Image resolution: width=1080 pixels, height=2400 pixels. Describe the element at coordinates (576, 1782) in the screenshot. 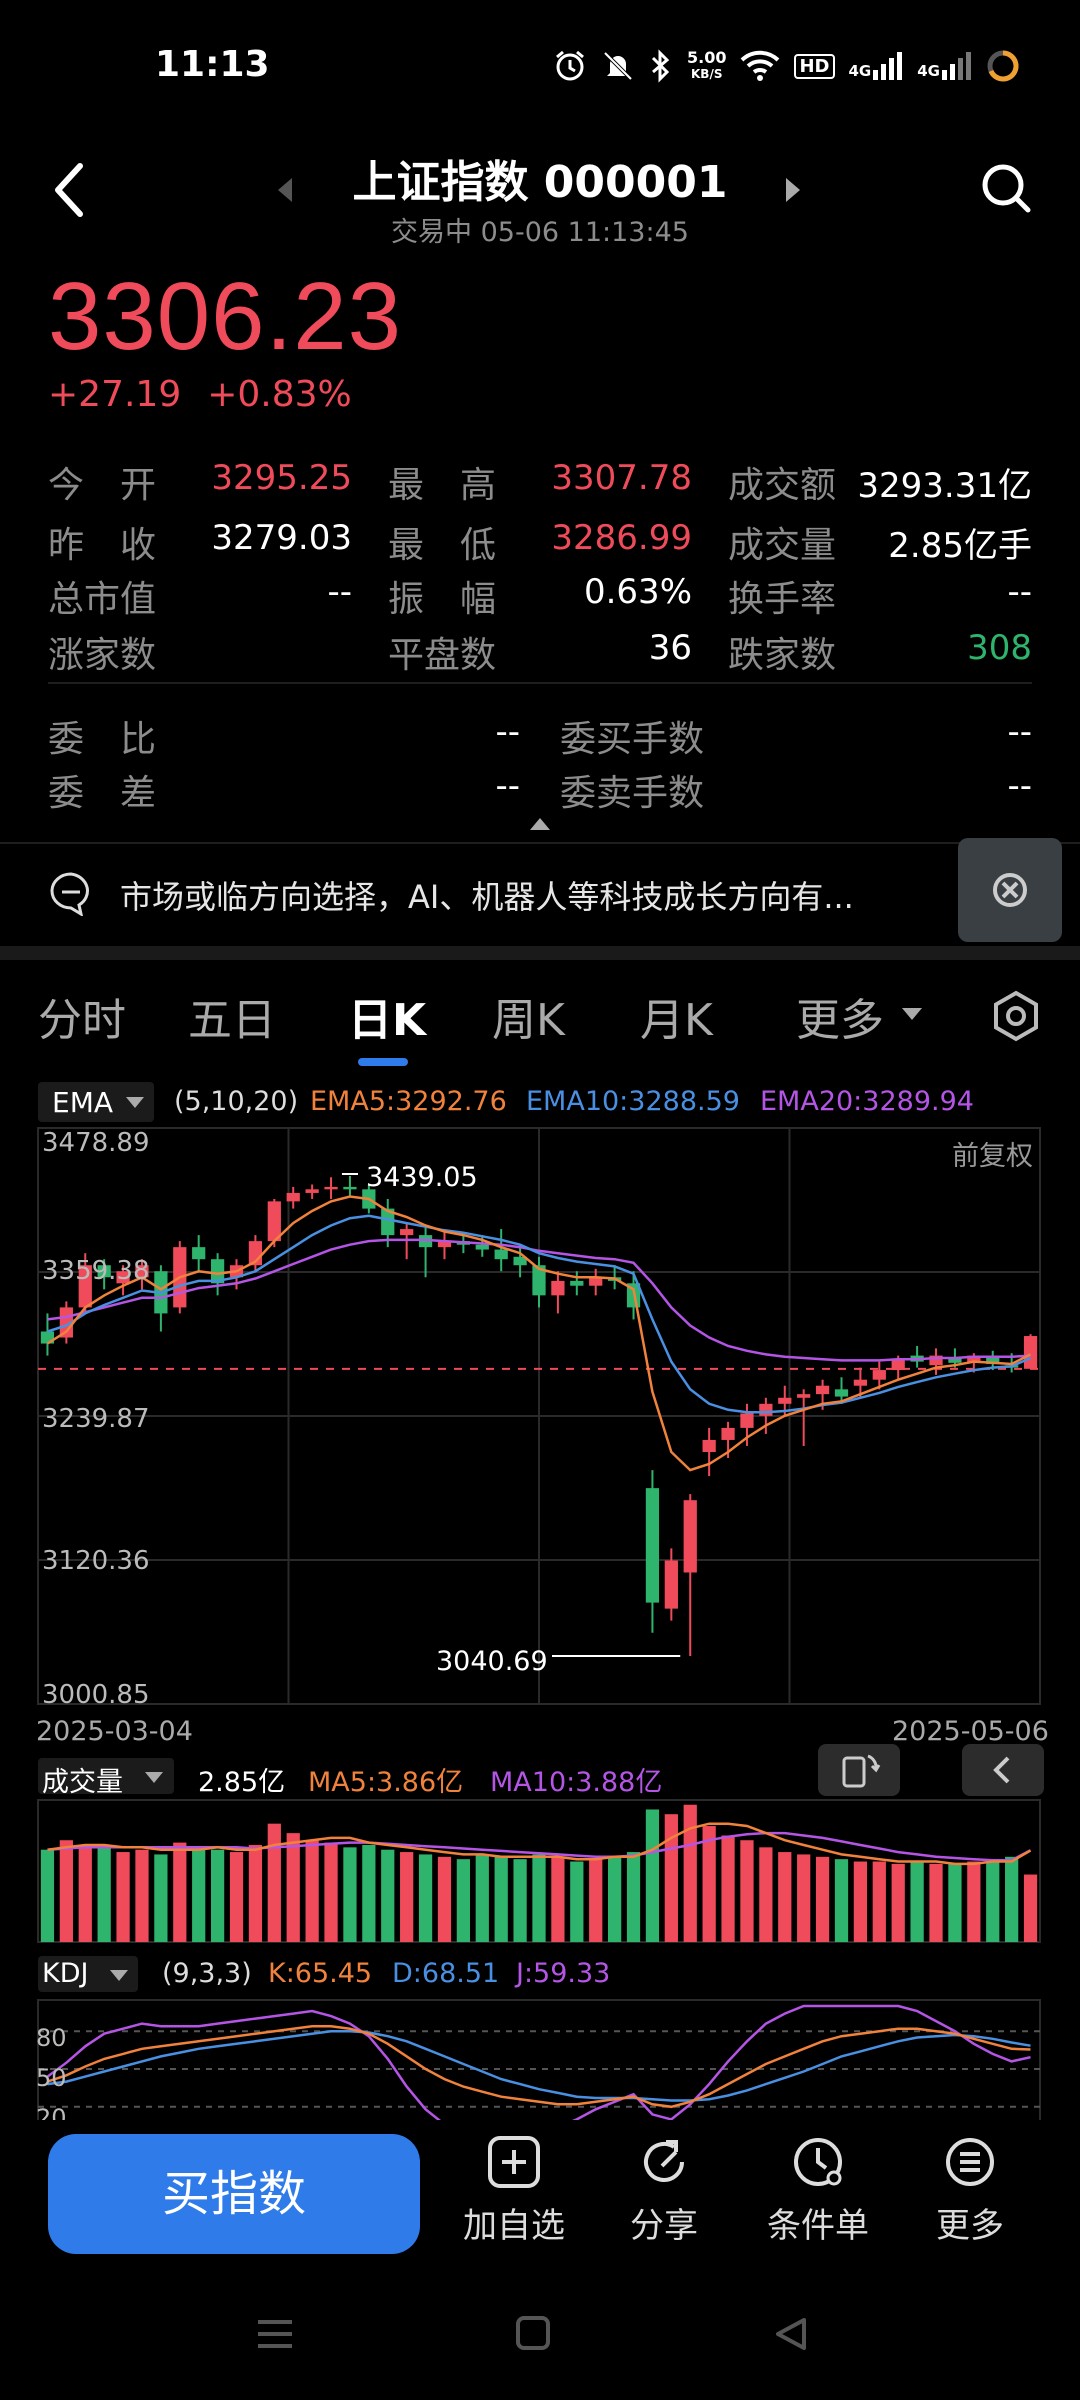

I see `vol-ma10: MA10:3.88亿` at that location.